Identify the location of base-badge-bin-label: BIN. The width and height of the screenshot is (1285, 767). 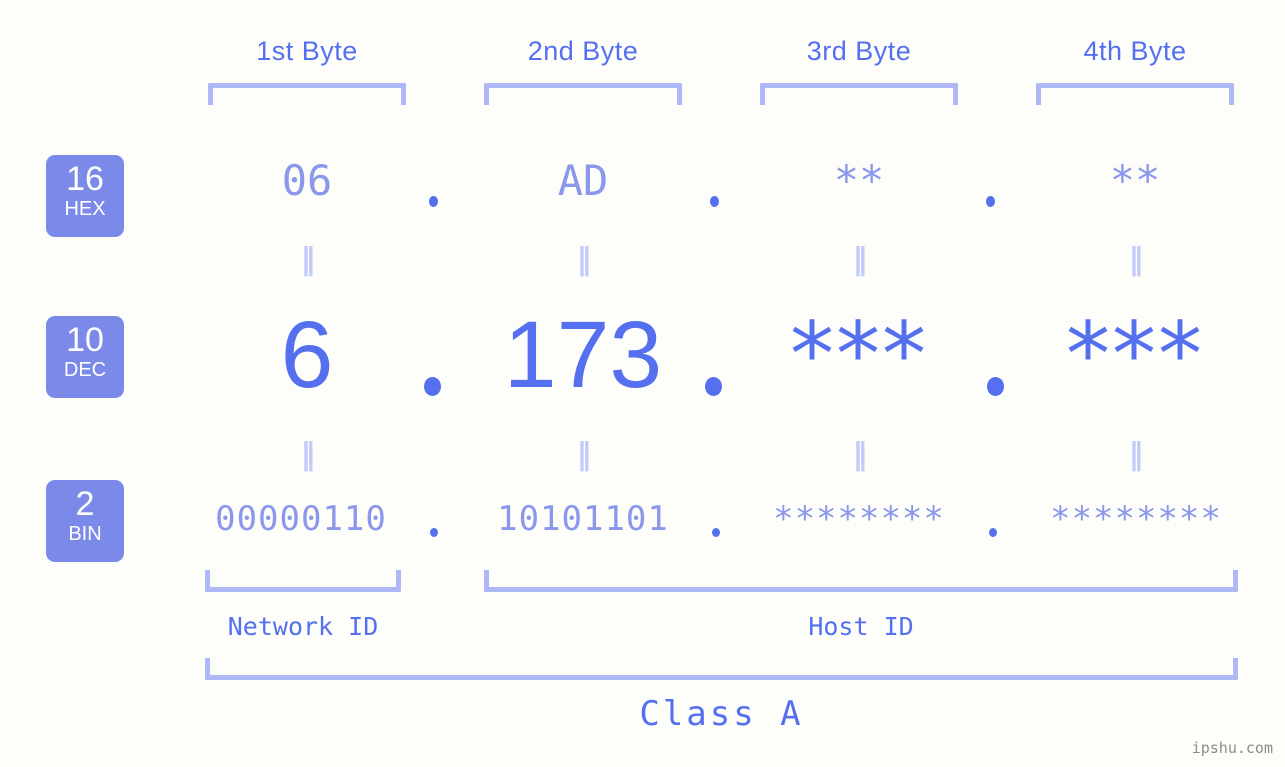
(85, 534).